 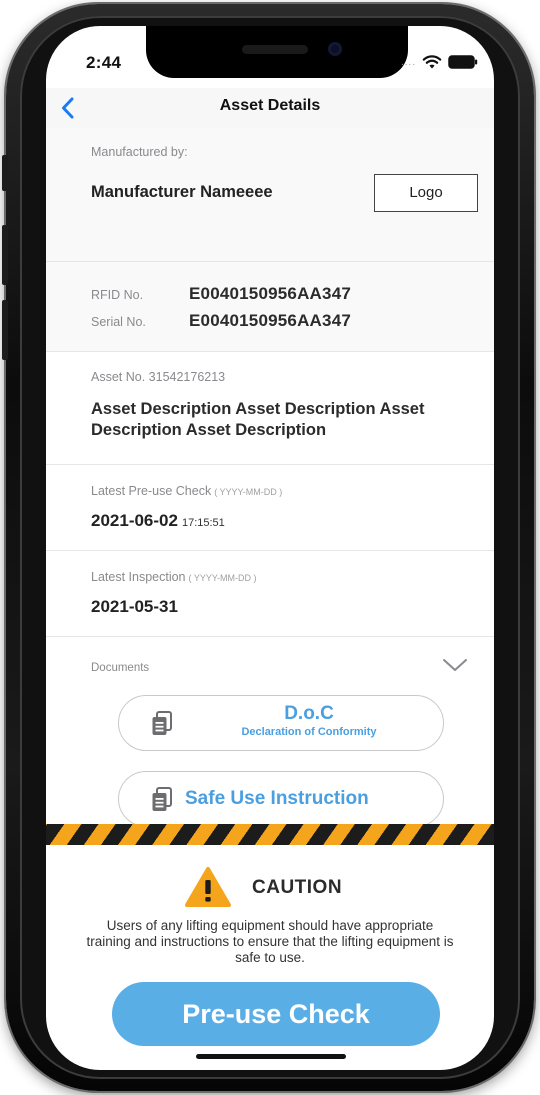 What do you see at coordinates (134, 520) in the screenshot?
I see `pre-use-check-date: 2021-06-02` at bounding box center [134, 520].